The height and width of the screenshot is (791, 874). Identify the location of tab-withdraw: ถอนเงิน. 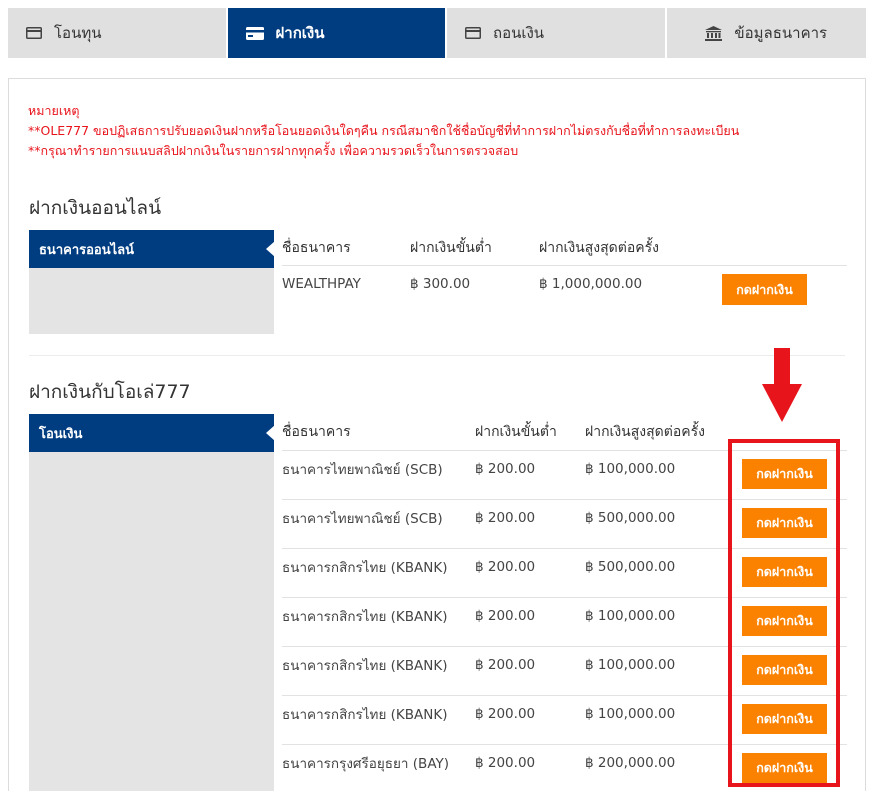
(556, 33).